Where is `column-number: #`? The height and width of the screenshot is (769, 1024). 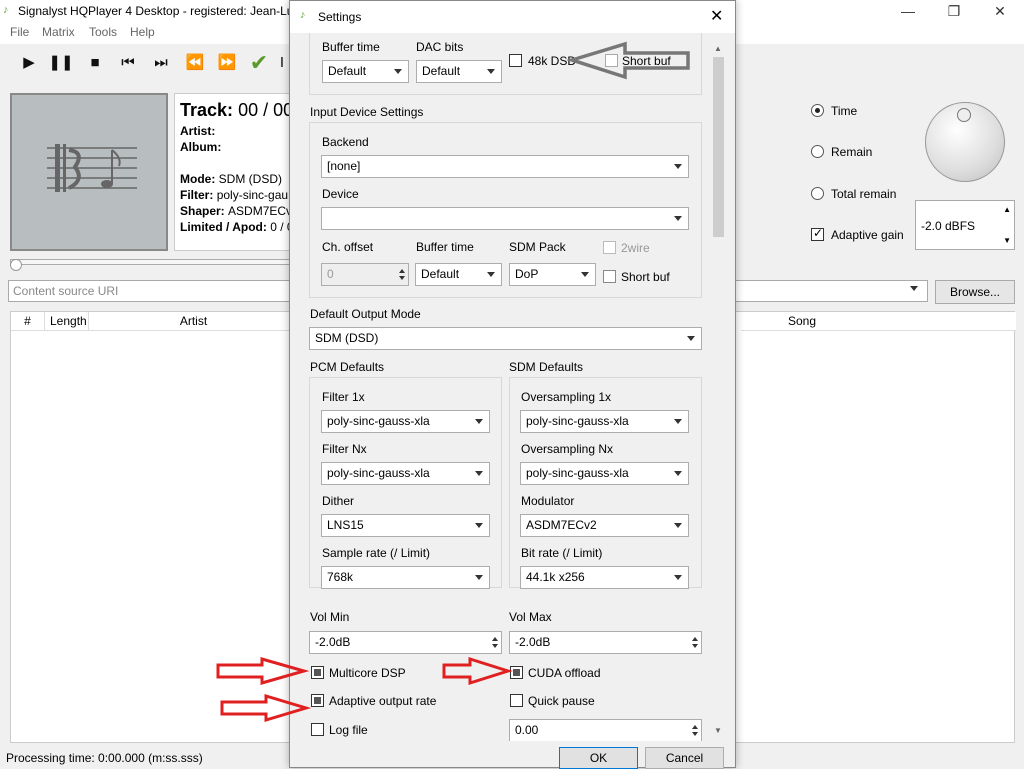
column-number: # is located at coordinates (28, 321).